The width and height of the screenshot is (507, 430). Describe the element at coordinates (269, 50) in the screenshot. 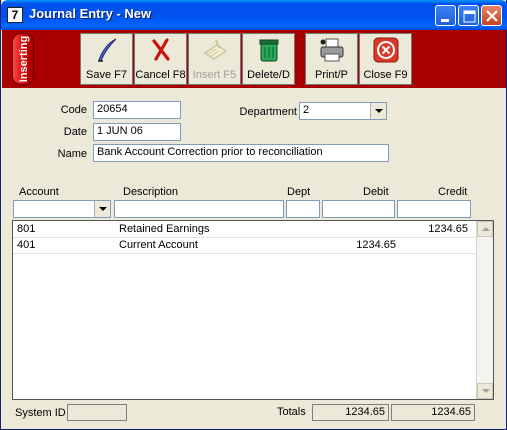

I see `trash-bin-icon` at that location.